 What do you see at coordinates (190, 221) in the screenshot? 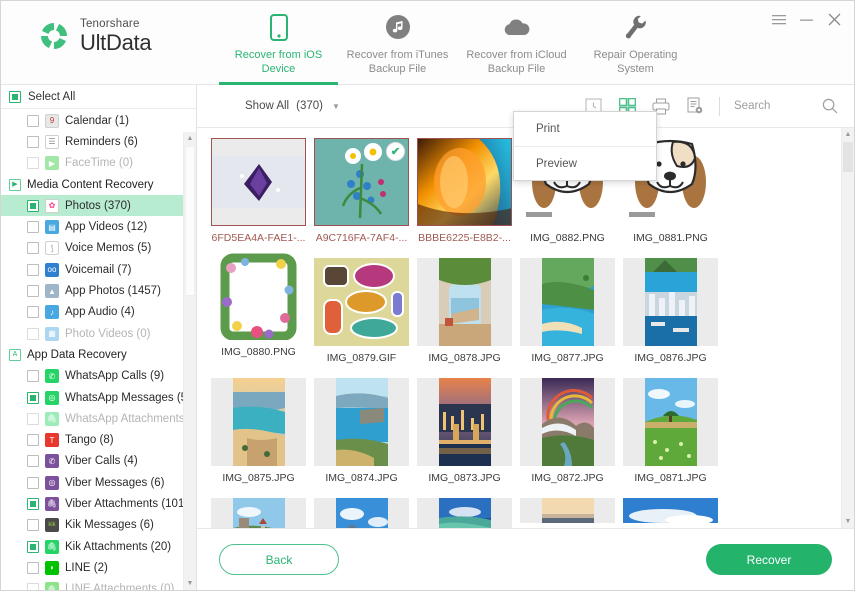
I see `sidebar-scroll-thumb` at bounding box center [190, 221].